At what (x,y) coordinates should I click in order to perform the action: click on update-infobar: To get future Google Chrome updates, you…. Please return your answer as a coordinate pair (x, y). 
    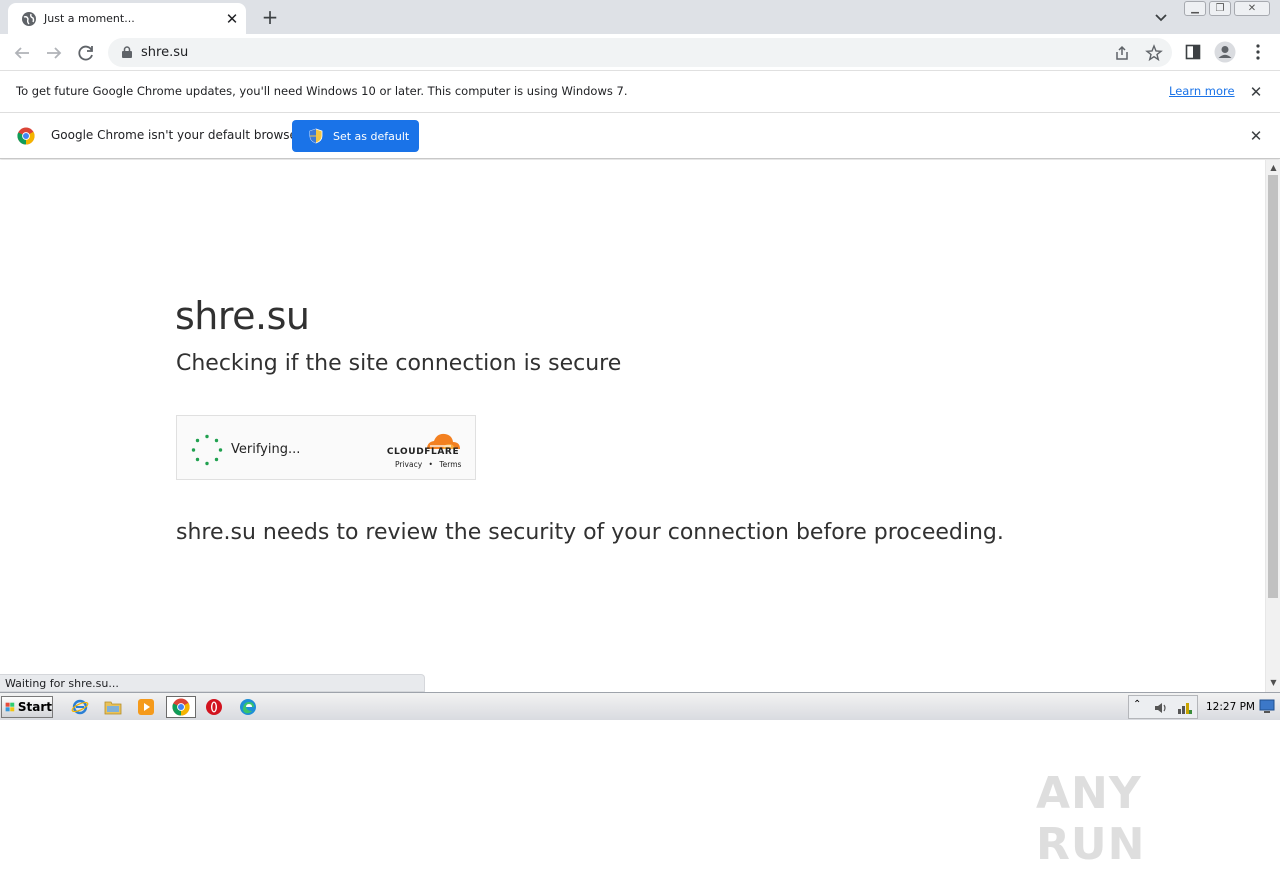
    Looking at the image, I should click on (640, 92).